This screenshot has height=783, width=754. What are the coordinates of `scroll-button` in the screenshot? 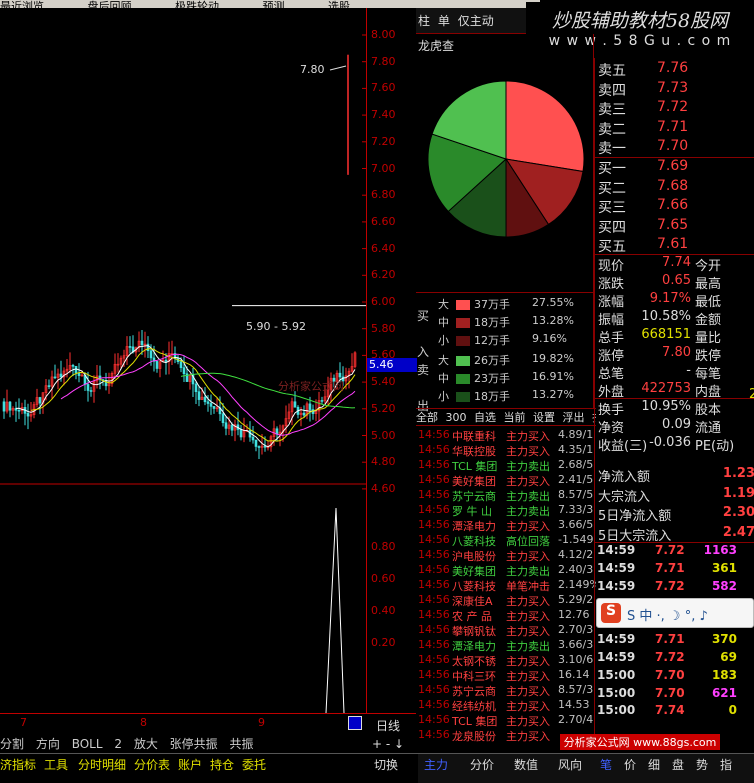 It's located at (355, 723).